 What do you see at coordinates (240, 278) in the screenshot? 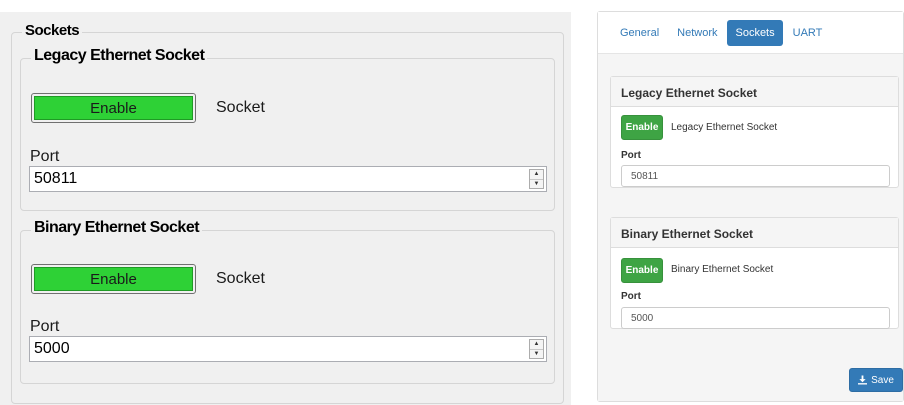
I see `binary-socket-label: Socket` at bounding box center [240, 278].